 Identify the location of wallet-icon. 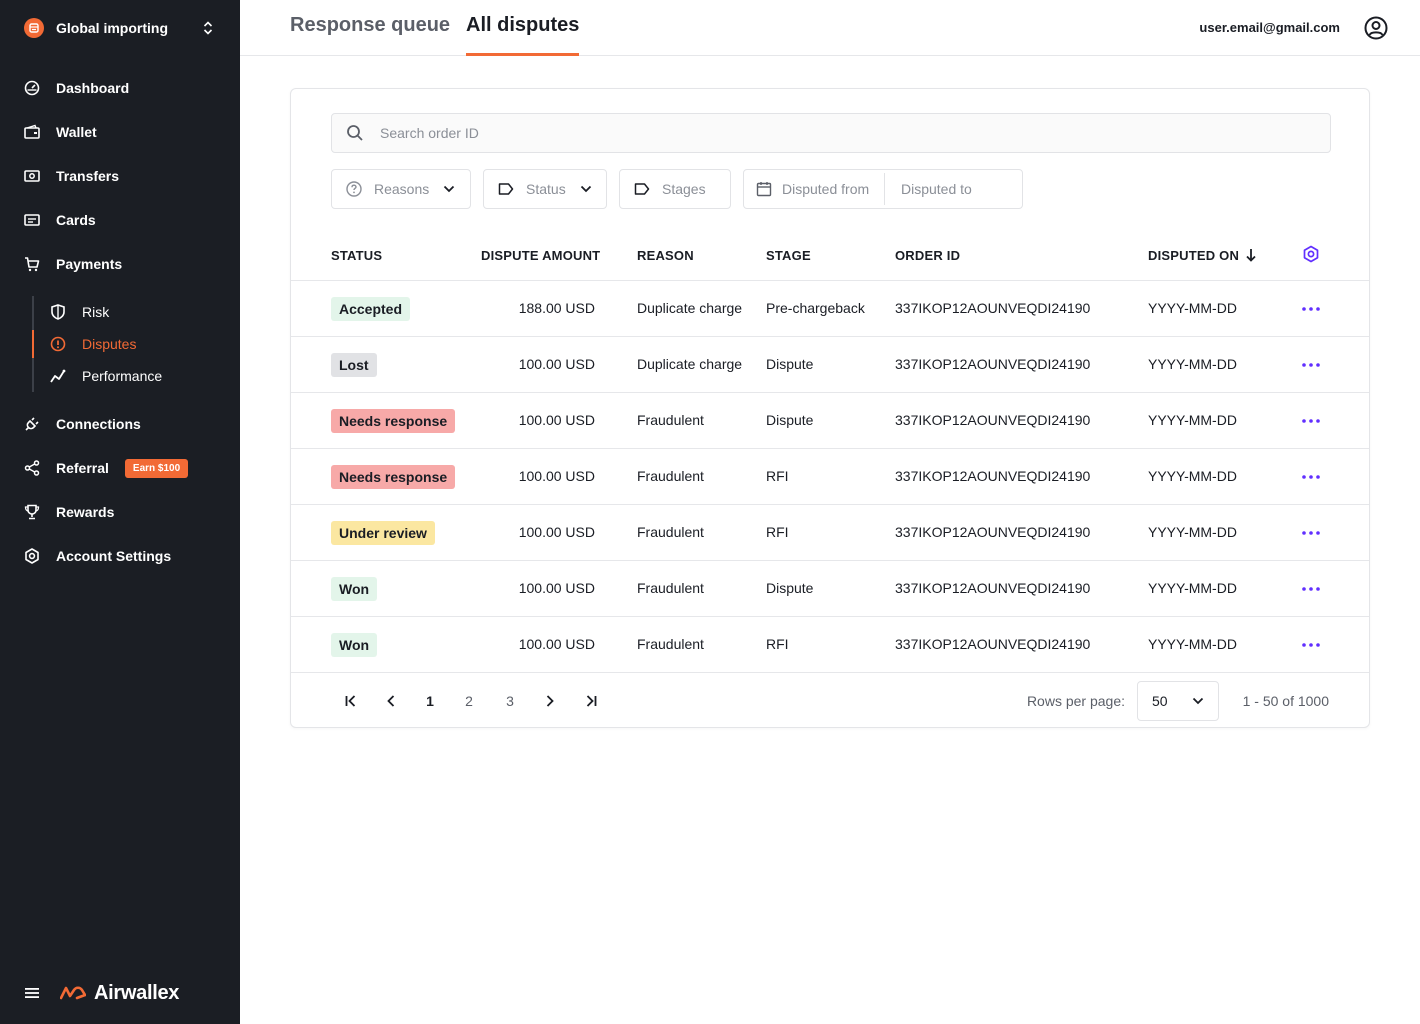
(32, 132).